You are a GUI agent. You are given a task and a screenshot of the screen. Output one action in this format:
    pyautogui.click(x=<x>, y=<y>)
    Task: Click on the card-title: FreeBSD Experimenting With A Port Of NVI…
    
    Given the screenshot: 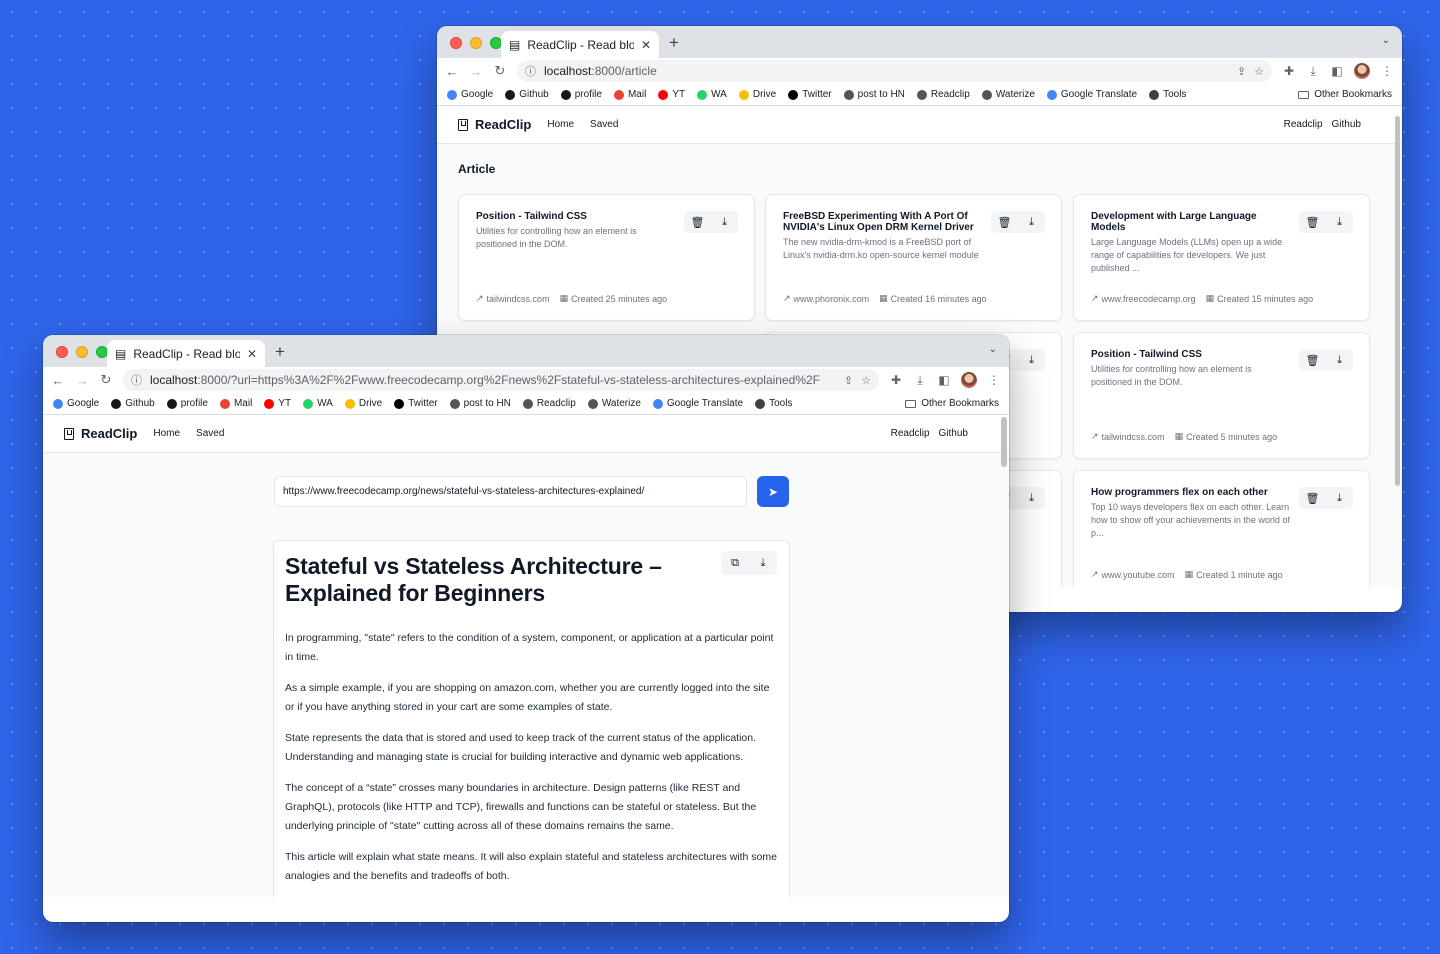 What is the action you would take?
    pyautogui.click(x=883, y=222)
    